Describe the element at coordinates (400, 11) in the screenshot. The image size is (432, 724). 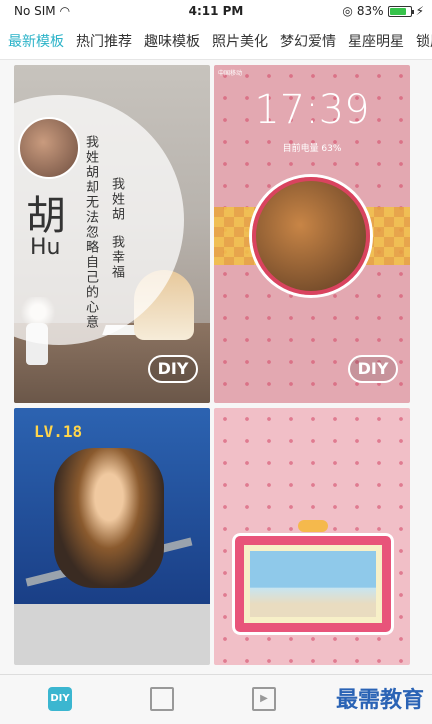
I see `battery-icon` at that location.